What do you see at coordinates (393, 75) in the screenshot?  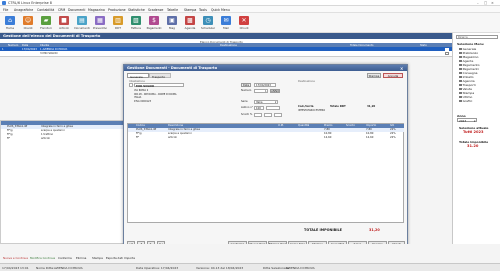 I see `annulla-button: Annulla` at bounding box center [393, 75].